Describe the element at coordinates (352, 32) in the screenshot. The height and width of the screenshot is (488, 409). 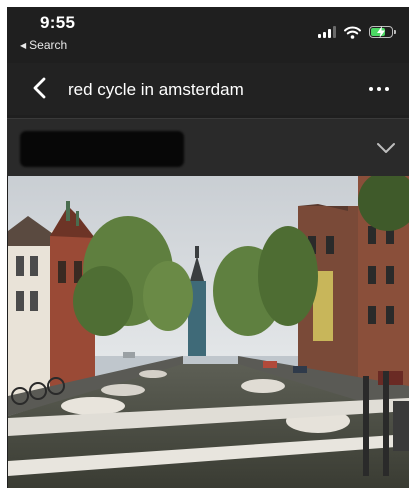
I see `wifi-icon` at that location.